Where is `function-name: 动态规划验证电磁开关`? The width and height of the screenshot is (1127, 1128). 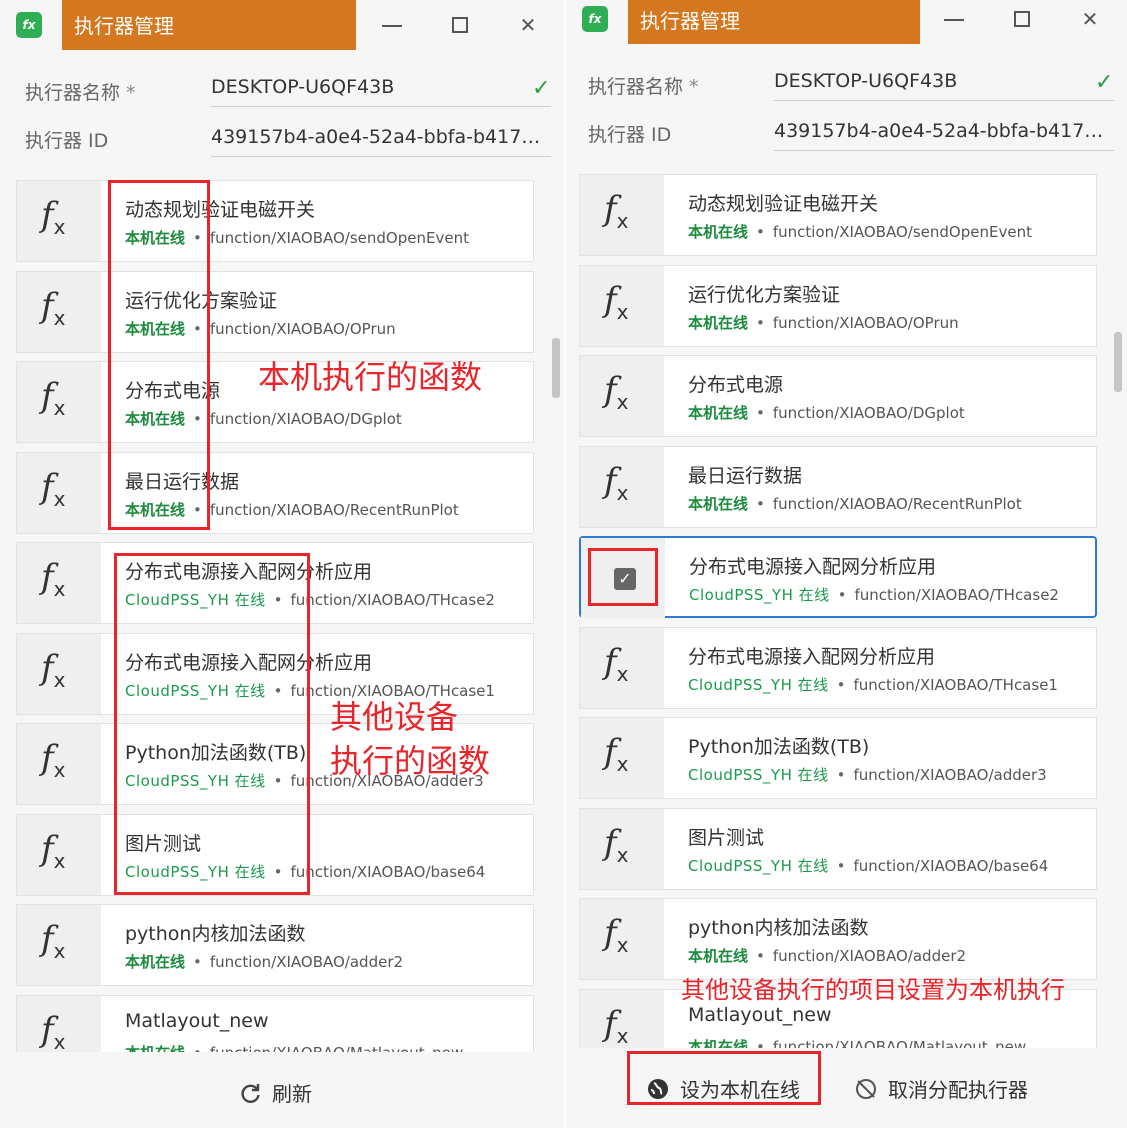 function-name: 动态规划验证电磁开关 is located at coordinates (783, 204).